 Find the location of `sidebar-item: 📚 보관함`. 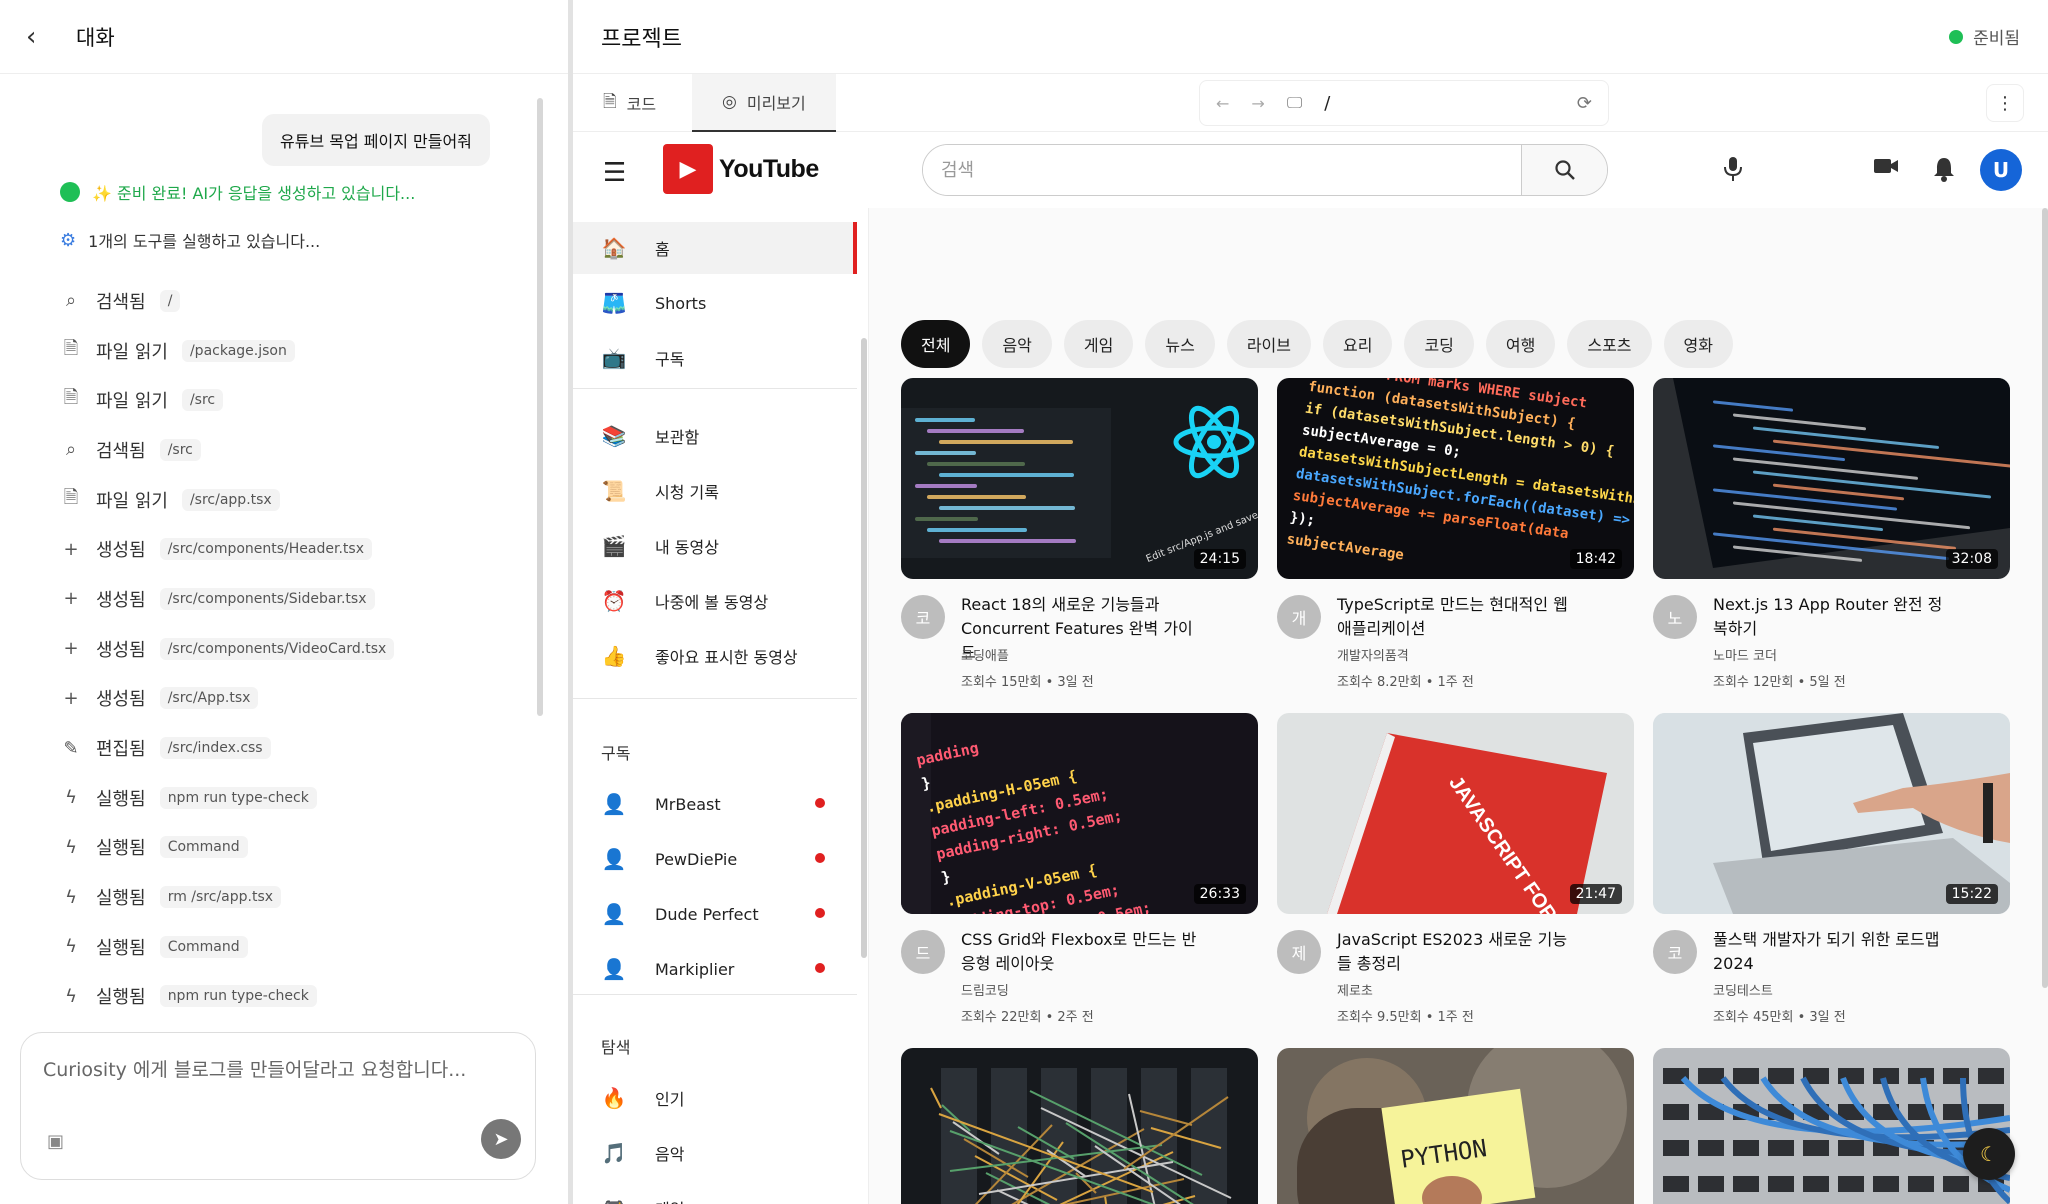

sidebar-item: 📚 보관함 is located at coordinates (715, 436).